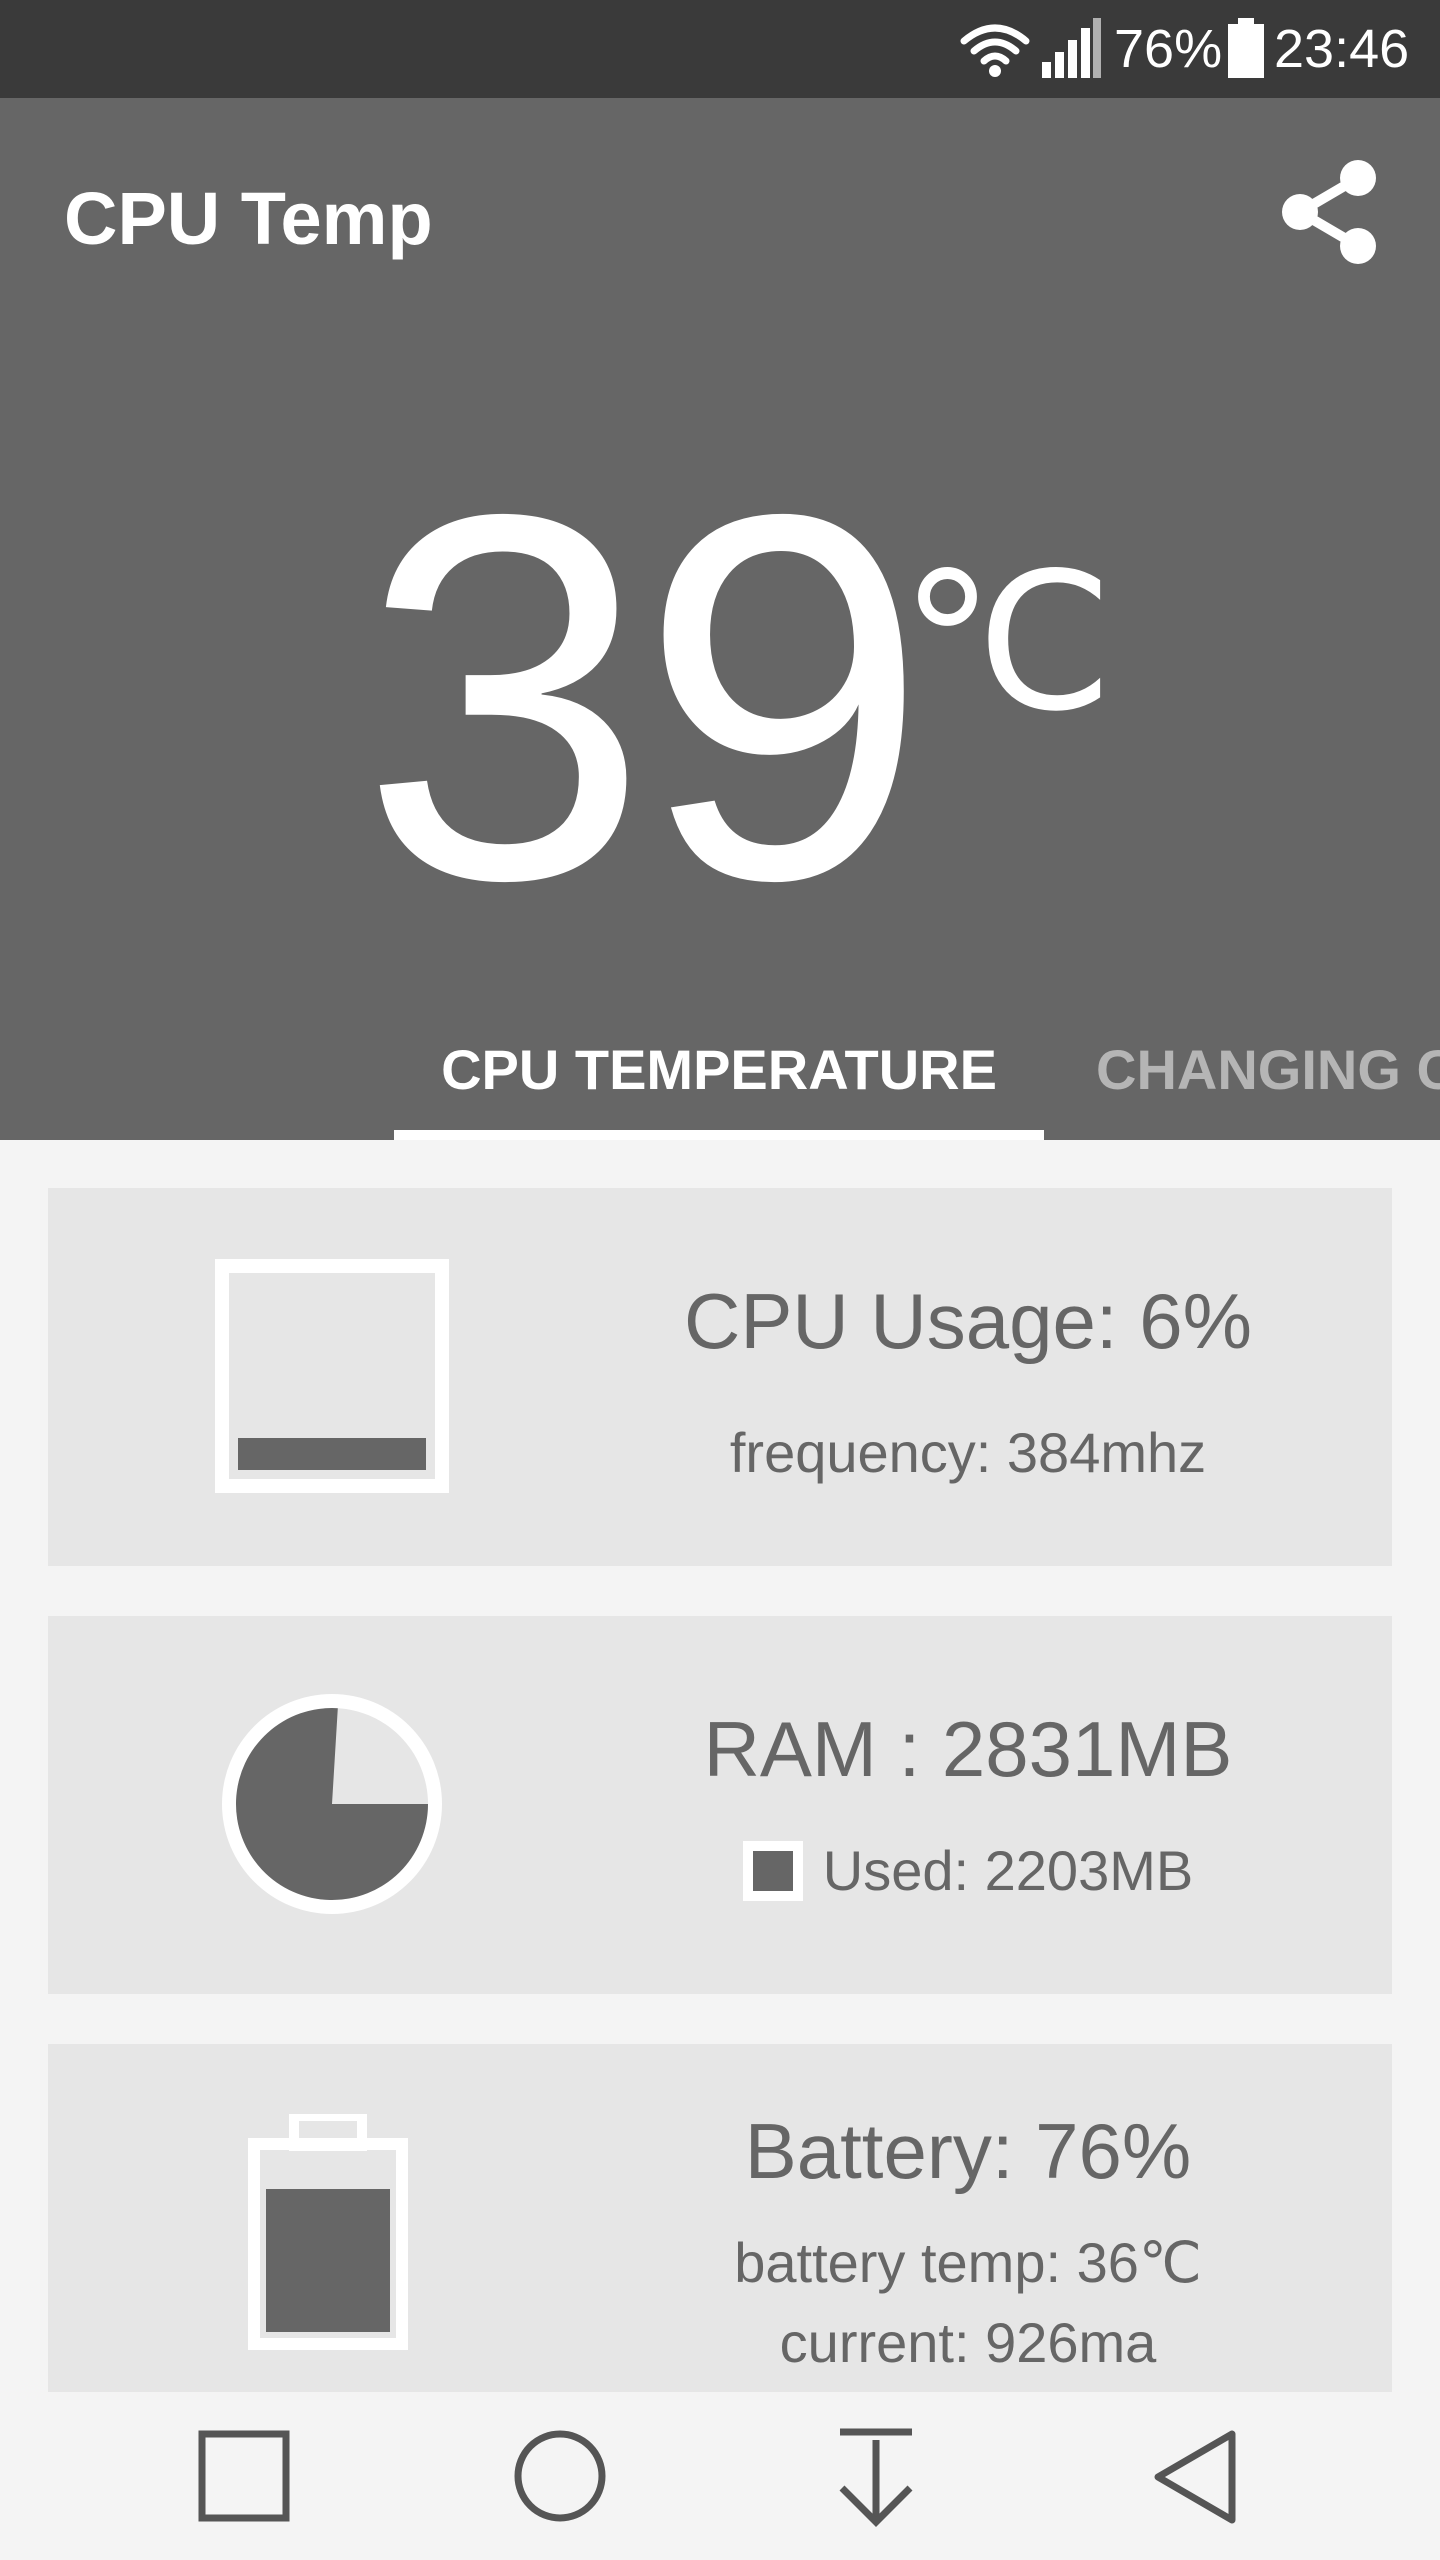 This screenshot has height=2560, width=1440. Describe the element at coordinates (248, 218) in the screenshot. I see `app-title: CPU Temp` at that location.